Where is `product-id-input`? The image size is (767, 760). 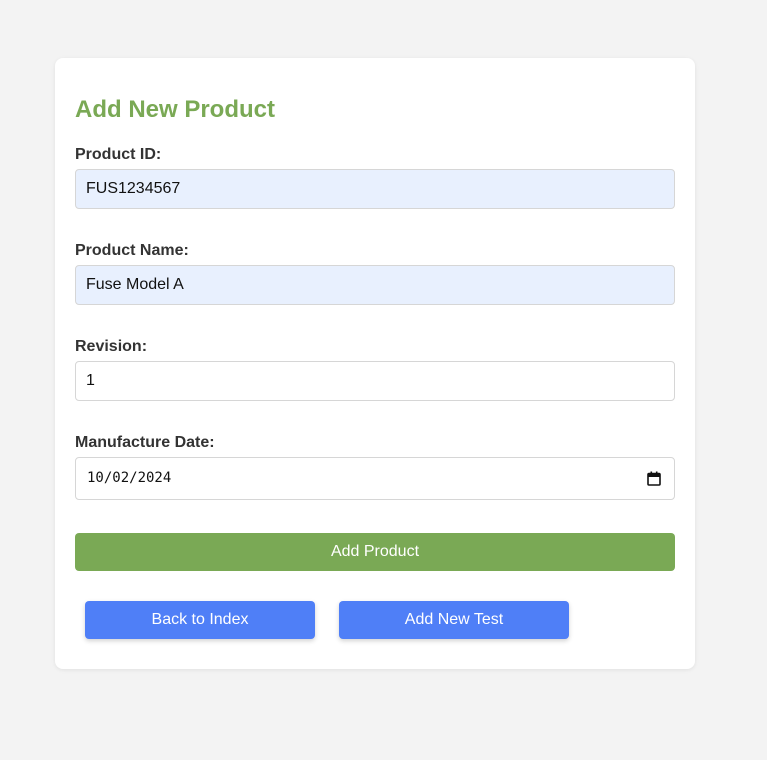
product-id-input is located at coordinates (375, 189).